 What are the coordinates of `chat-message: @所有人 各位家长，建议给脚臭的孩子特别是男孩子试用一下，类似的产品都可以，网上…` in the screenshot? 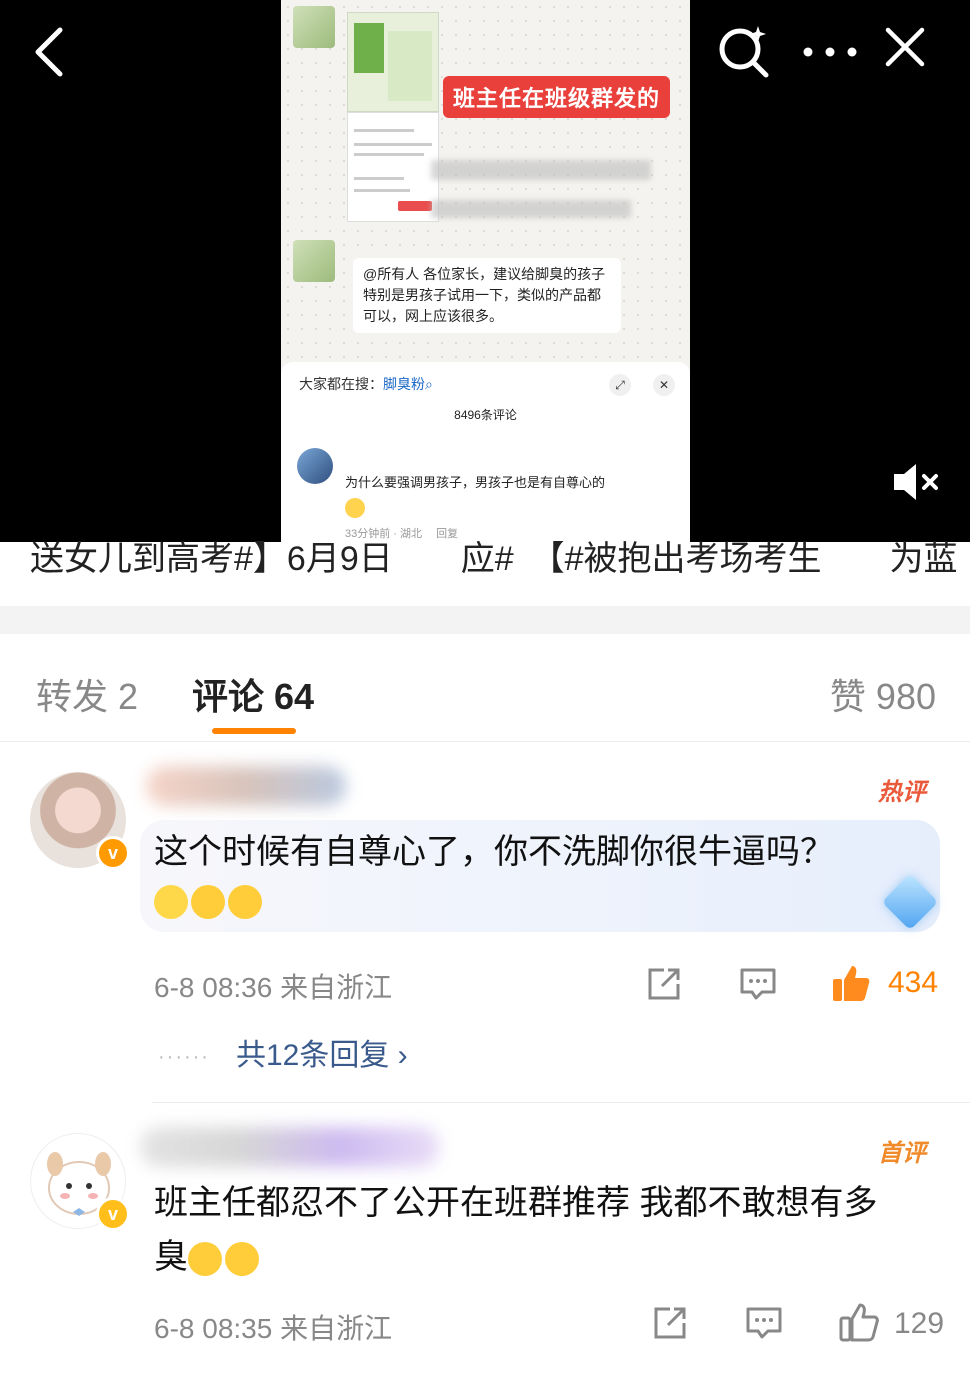 It's located at (487, 295).